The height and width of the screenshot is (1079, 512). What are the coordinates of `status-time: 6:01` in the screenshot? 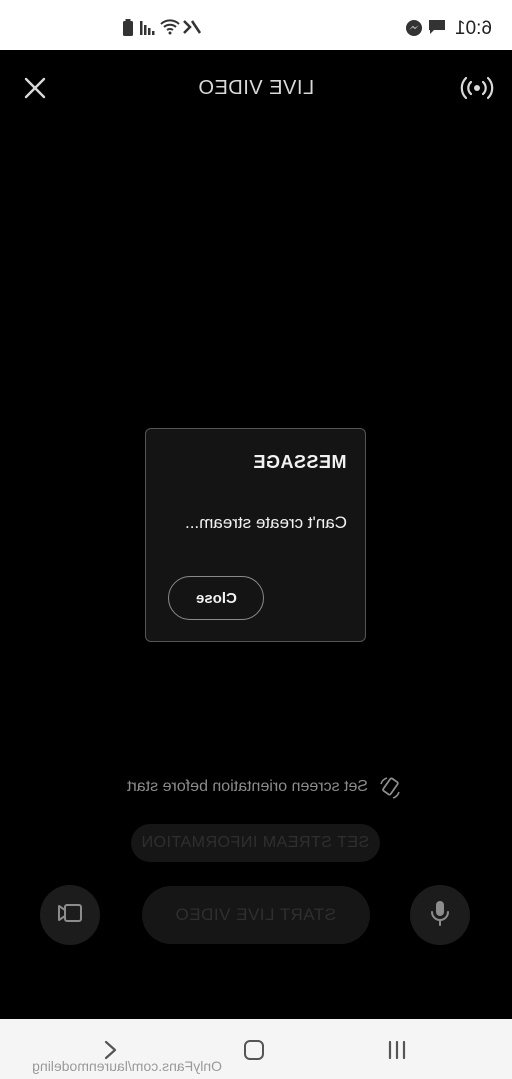 It's located at (473, 28).